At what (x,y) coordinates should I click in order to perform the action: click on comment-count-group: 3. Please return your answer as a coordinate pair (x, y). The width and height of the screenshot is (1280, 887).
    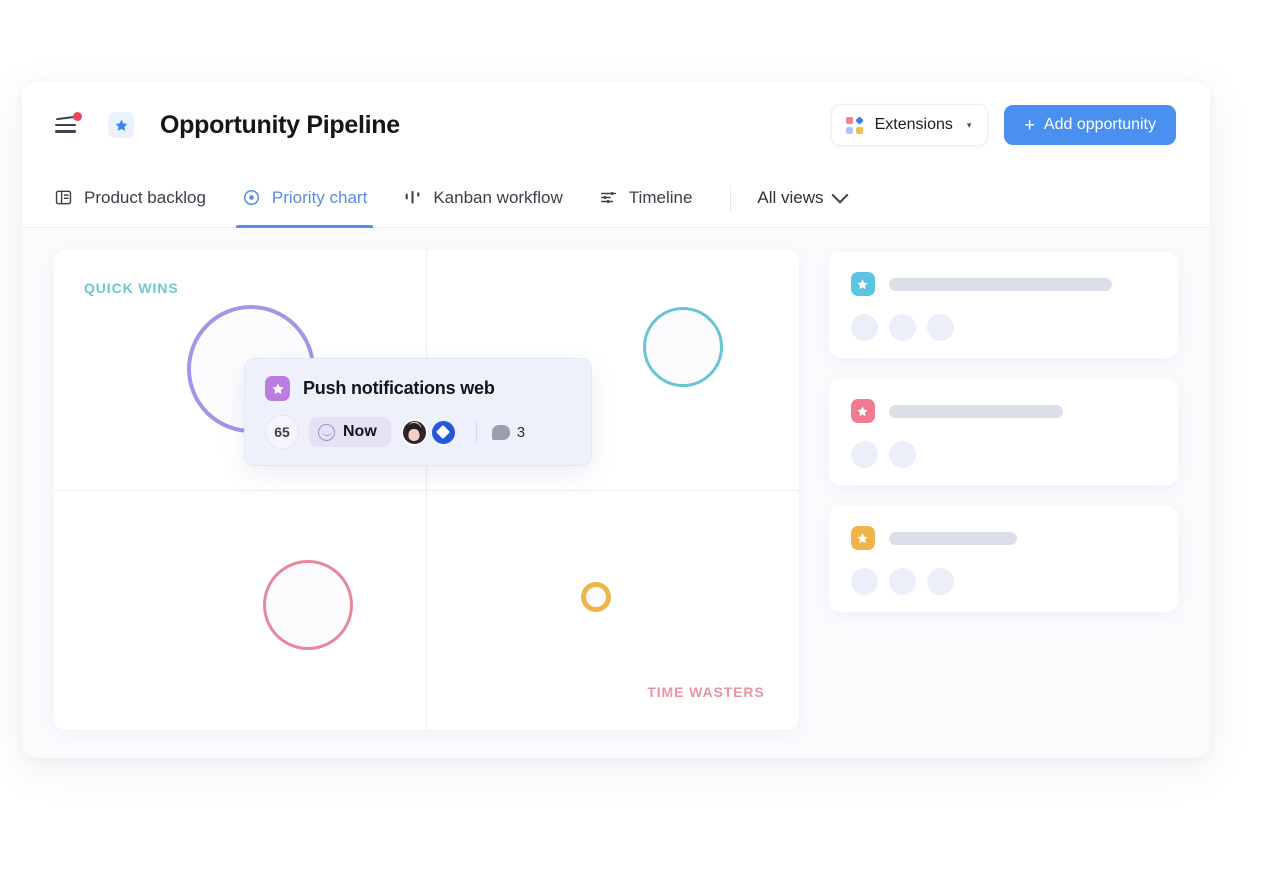
    Looking at the image, I should click on (508, 432).